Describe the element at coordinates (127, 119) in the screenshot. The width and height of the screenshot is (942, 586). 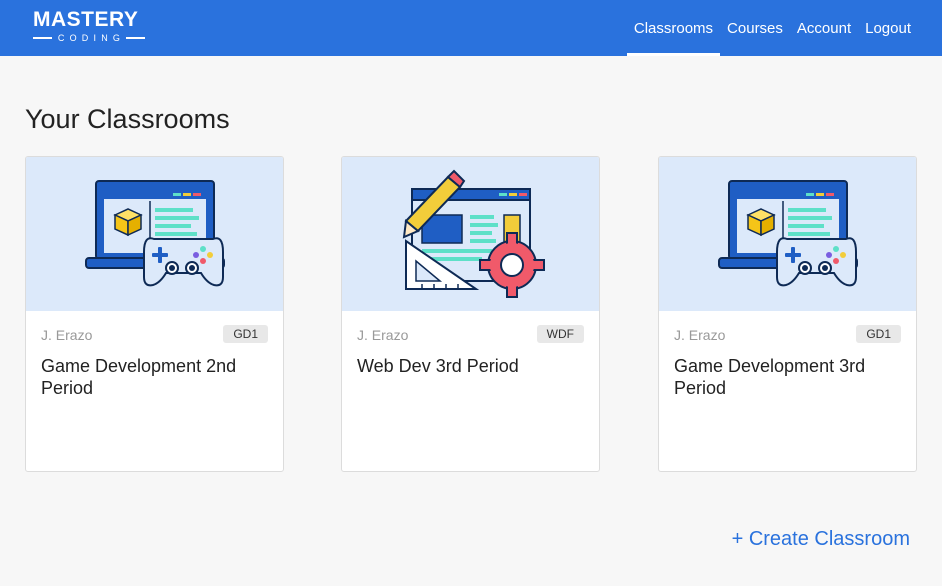
I see `page-title: Your Classrooms` at that location.